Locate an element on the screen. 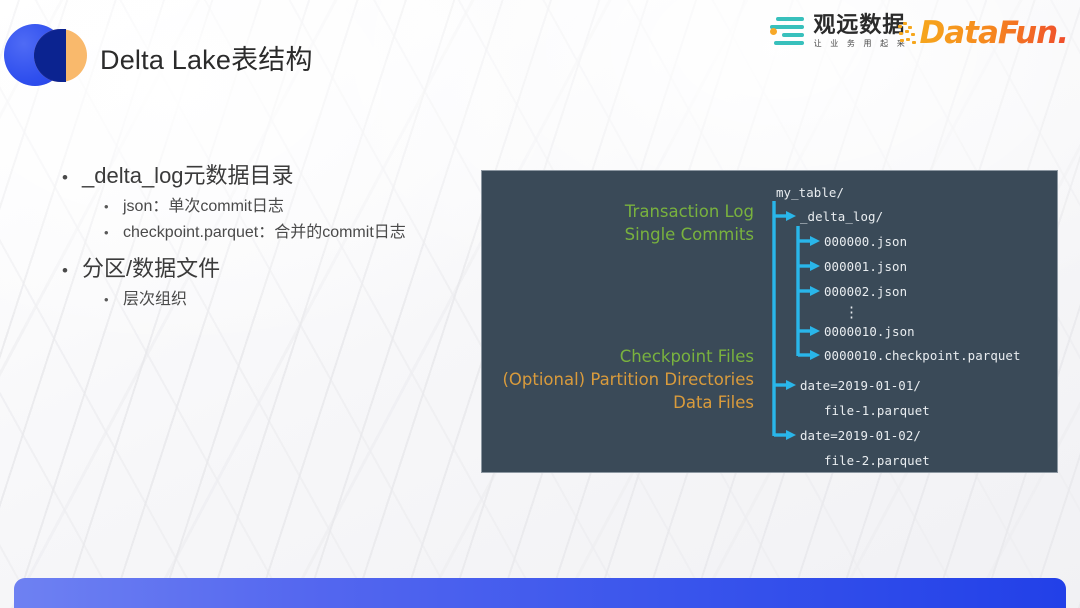 This screenshot has height=608, width=1080. bullet-text: checkpoint.parquet：合并的commit日志 is located at coordinates (264, 232).